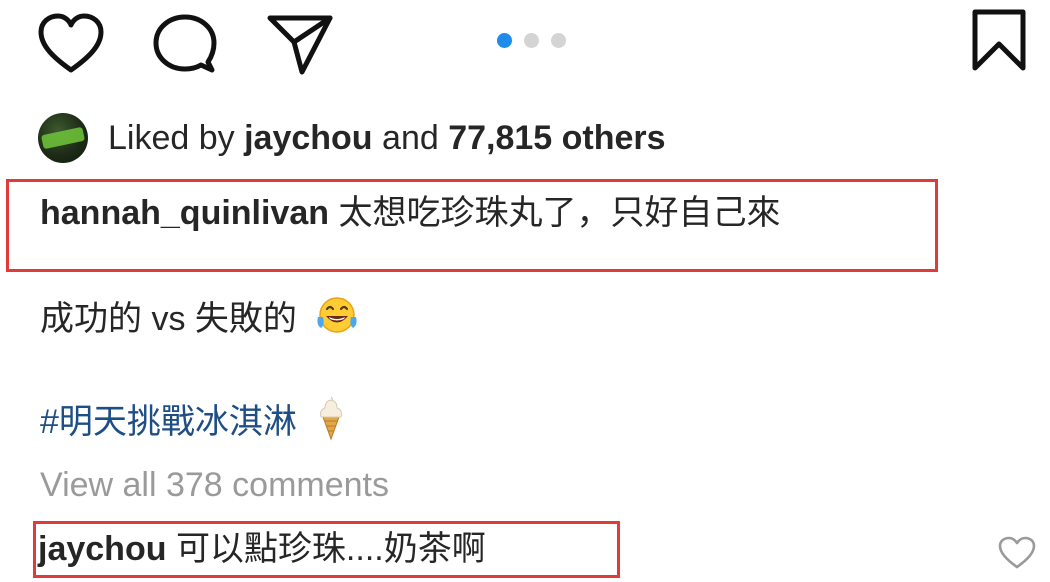  What do you see at coordinates (559, 213) in the screenshot?
I see `caption-text-line-1: 太想吃珍珠丸了，只好自己來` at bounding box center [559, 213].